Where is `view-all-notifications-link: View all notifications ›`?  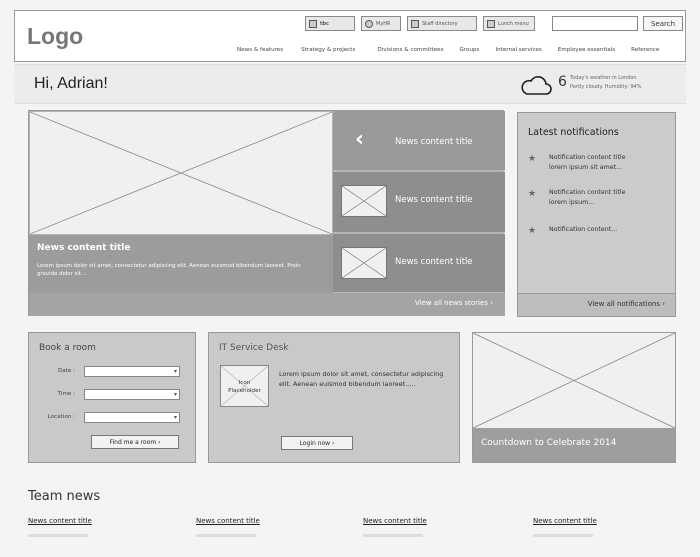 view-all-notifications-link: View all notifications › is located at coordinates (626, 304).